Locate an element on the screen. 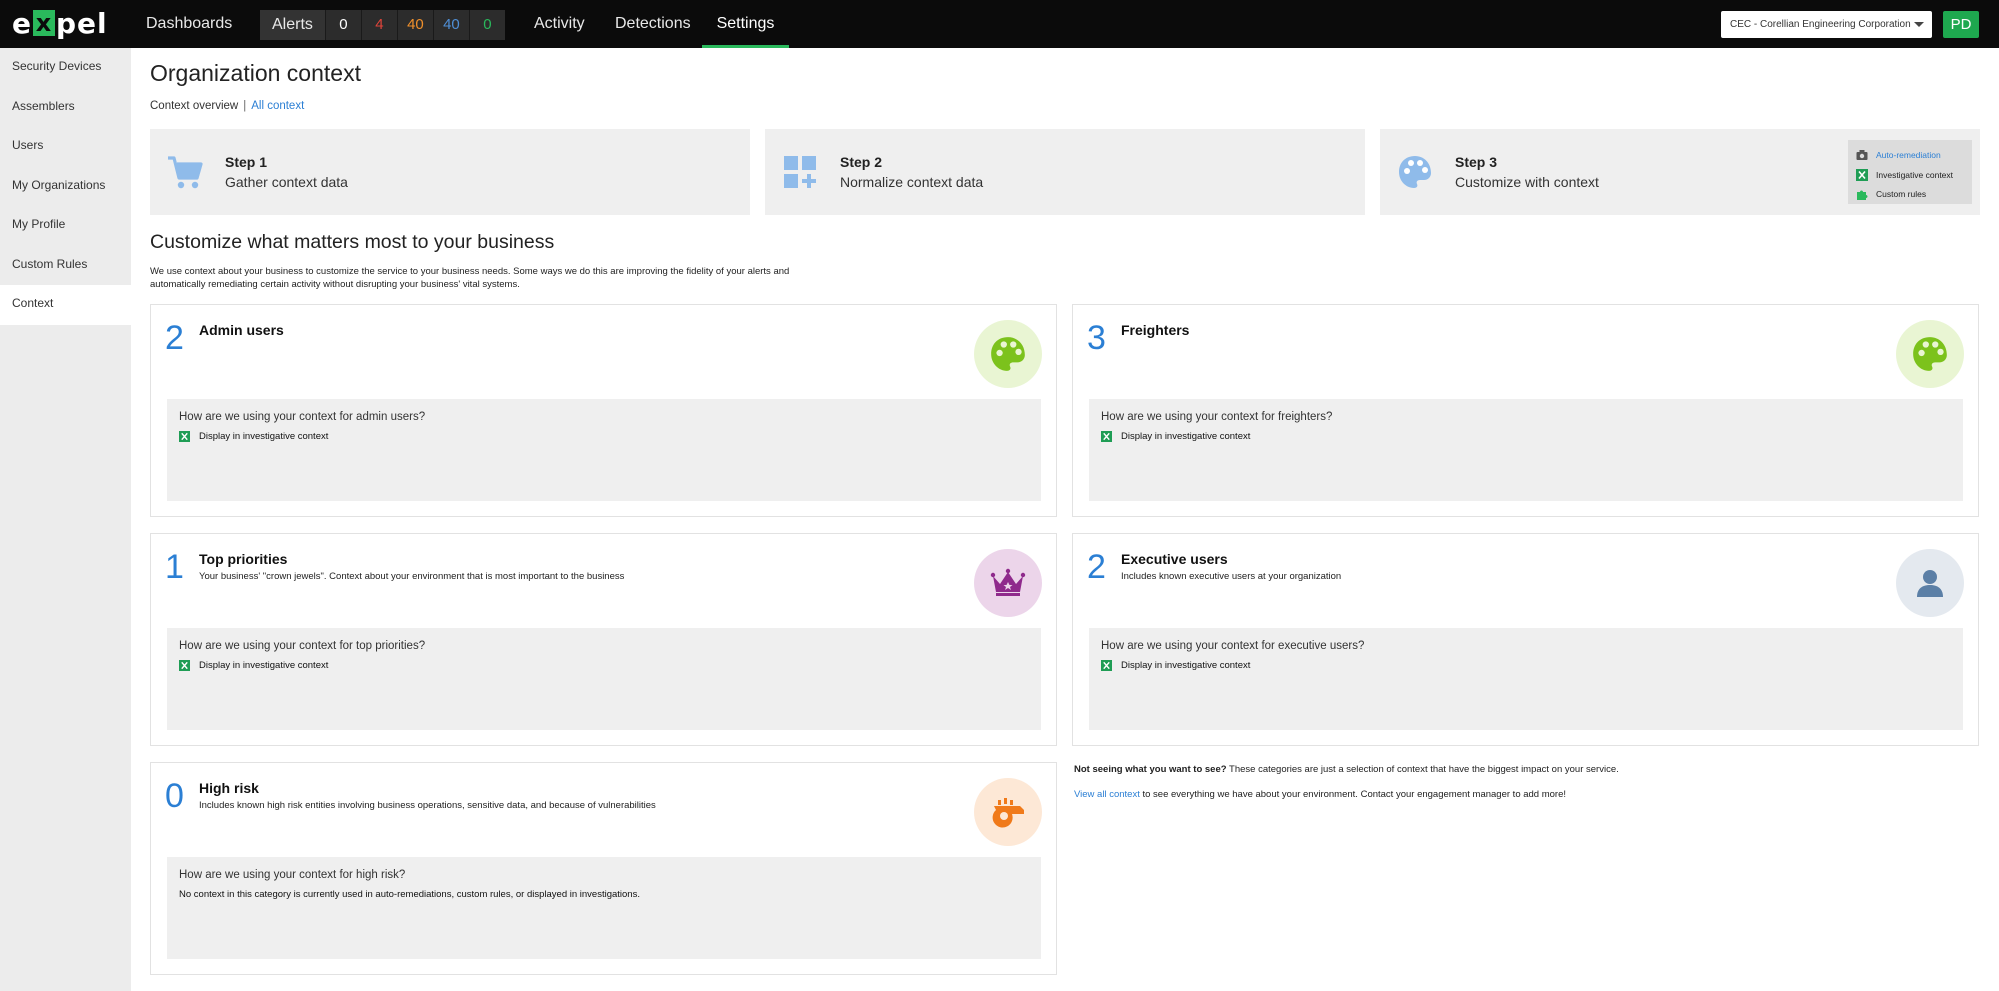 The height and width of the screenshot is (991, 1999). cart-icon is located at coordinates (185, 172).